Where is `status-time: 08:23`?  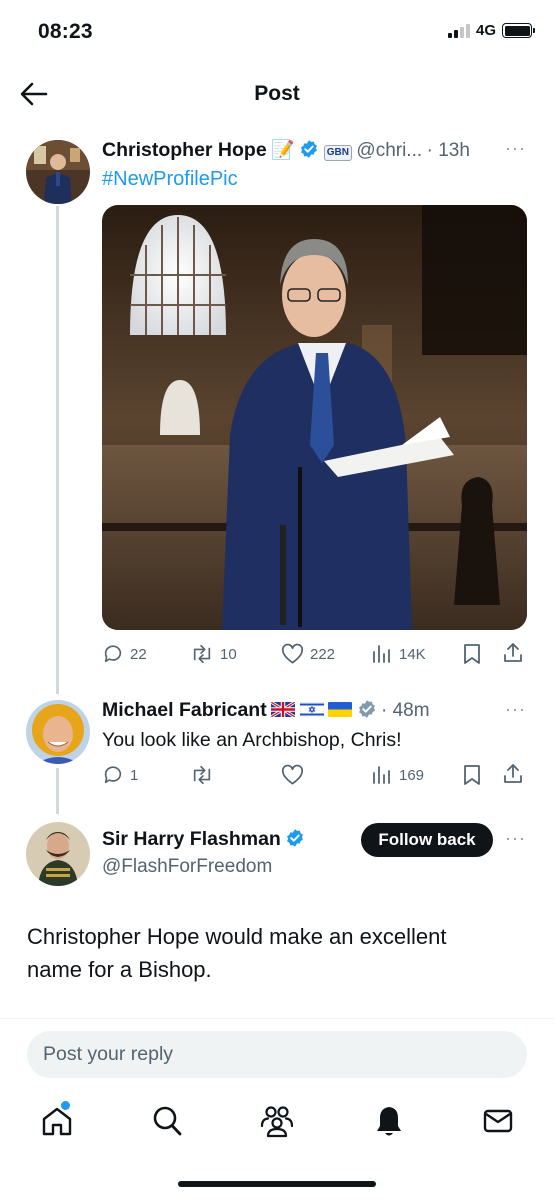 status-time: 08:23 is located at coordinates (65, 31).